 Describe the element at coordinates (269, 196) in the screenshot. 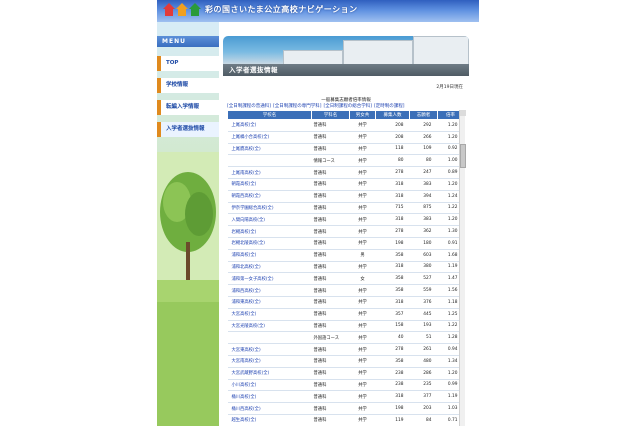

I see `cell-school: 朝霞西高校(全)` at that location.